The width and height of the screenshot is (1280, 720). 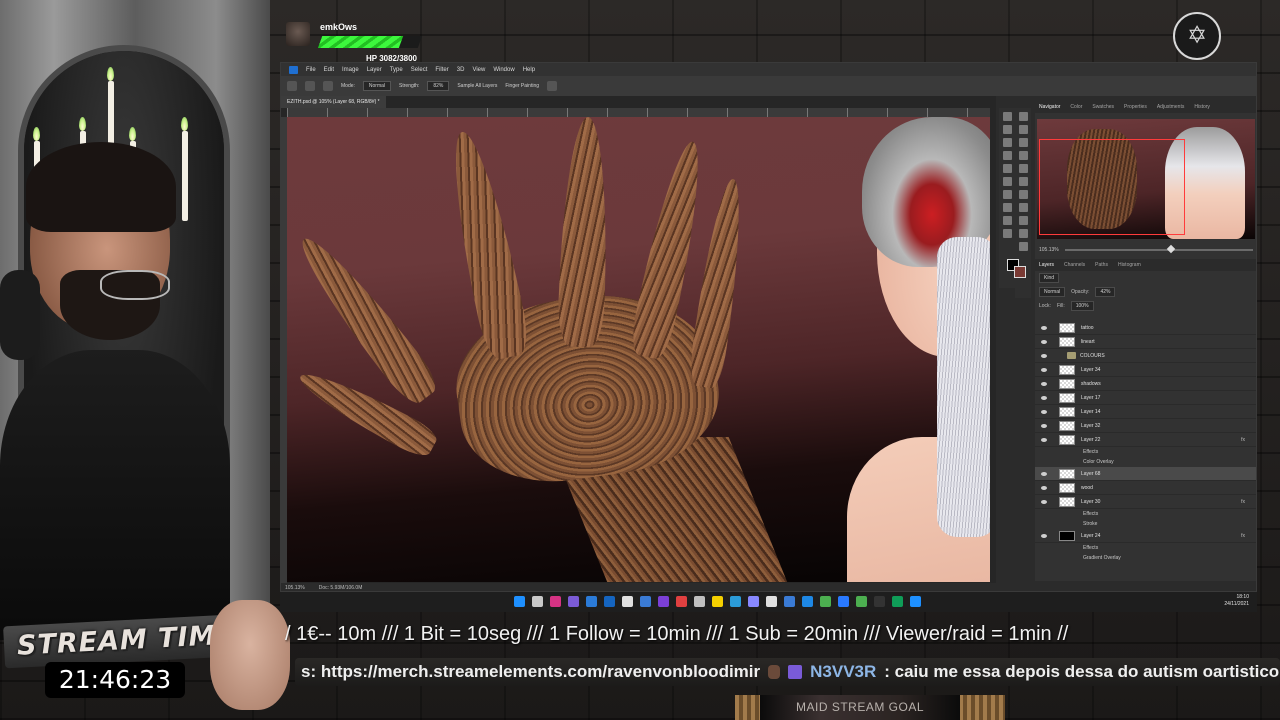 I want to click on layer-row: Layer 34, so click(x=1145, y=370).